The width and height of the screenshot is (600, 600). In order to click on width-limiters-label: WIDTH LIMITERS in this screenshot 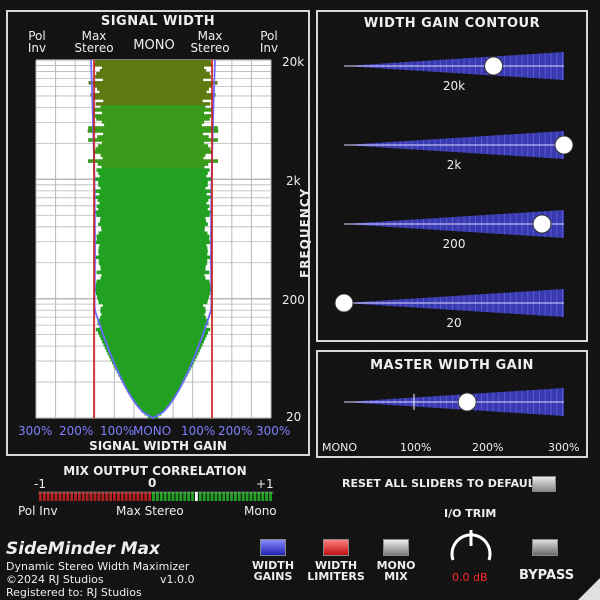, I will do `click(336, 571)`.